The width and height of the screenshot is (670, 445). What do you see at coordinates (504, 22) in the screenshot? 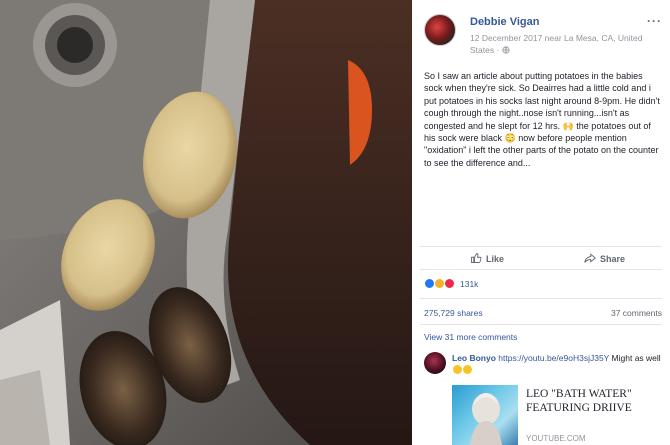
I see `author-name: Debbie Vigan` at bounding box center [504, 22].